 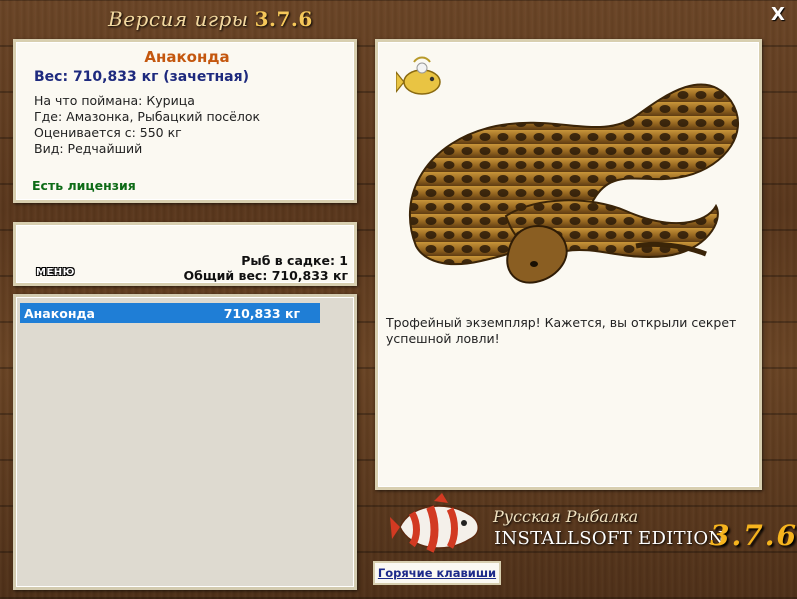 I want to click on window-title-text: Версия игры, so click(x=178, y=19).